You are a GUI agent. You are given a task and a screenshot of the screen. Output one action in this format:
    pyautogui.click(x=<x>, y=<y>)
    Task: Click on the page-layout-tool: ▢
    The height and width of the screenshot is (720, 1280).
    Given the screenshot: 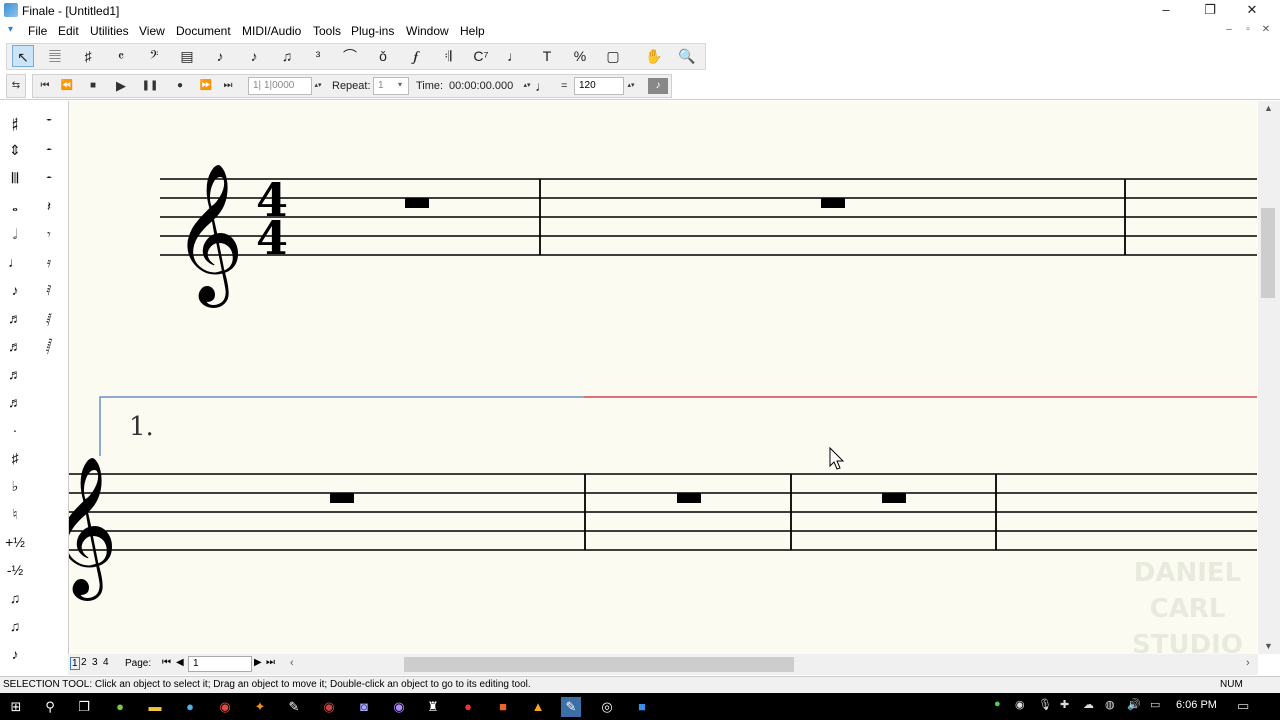 What is the action you would take?
    pyautogui.click(x=613, y=56)
    